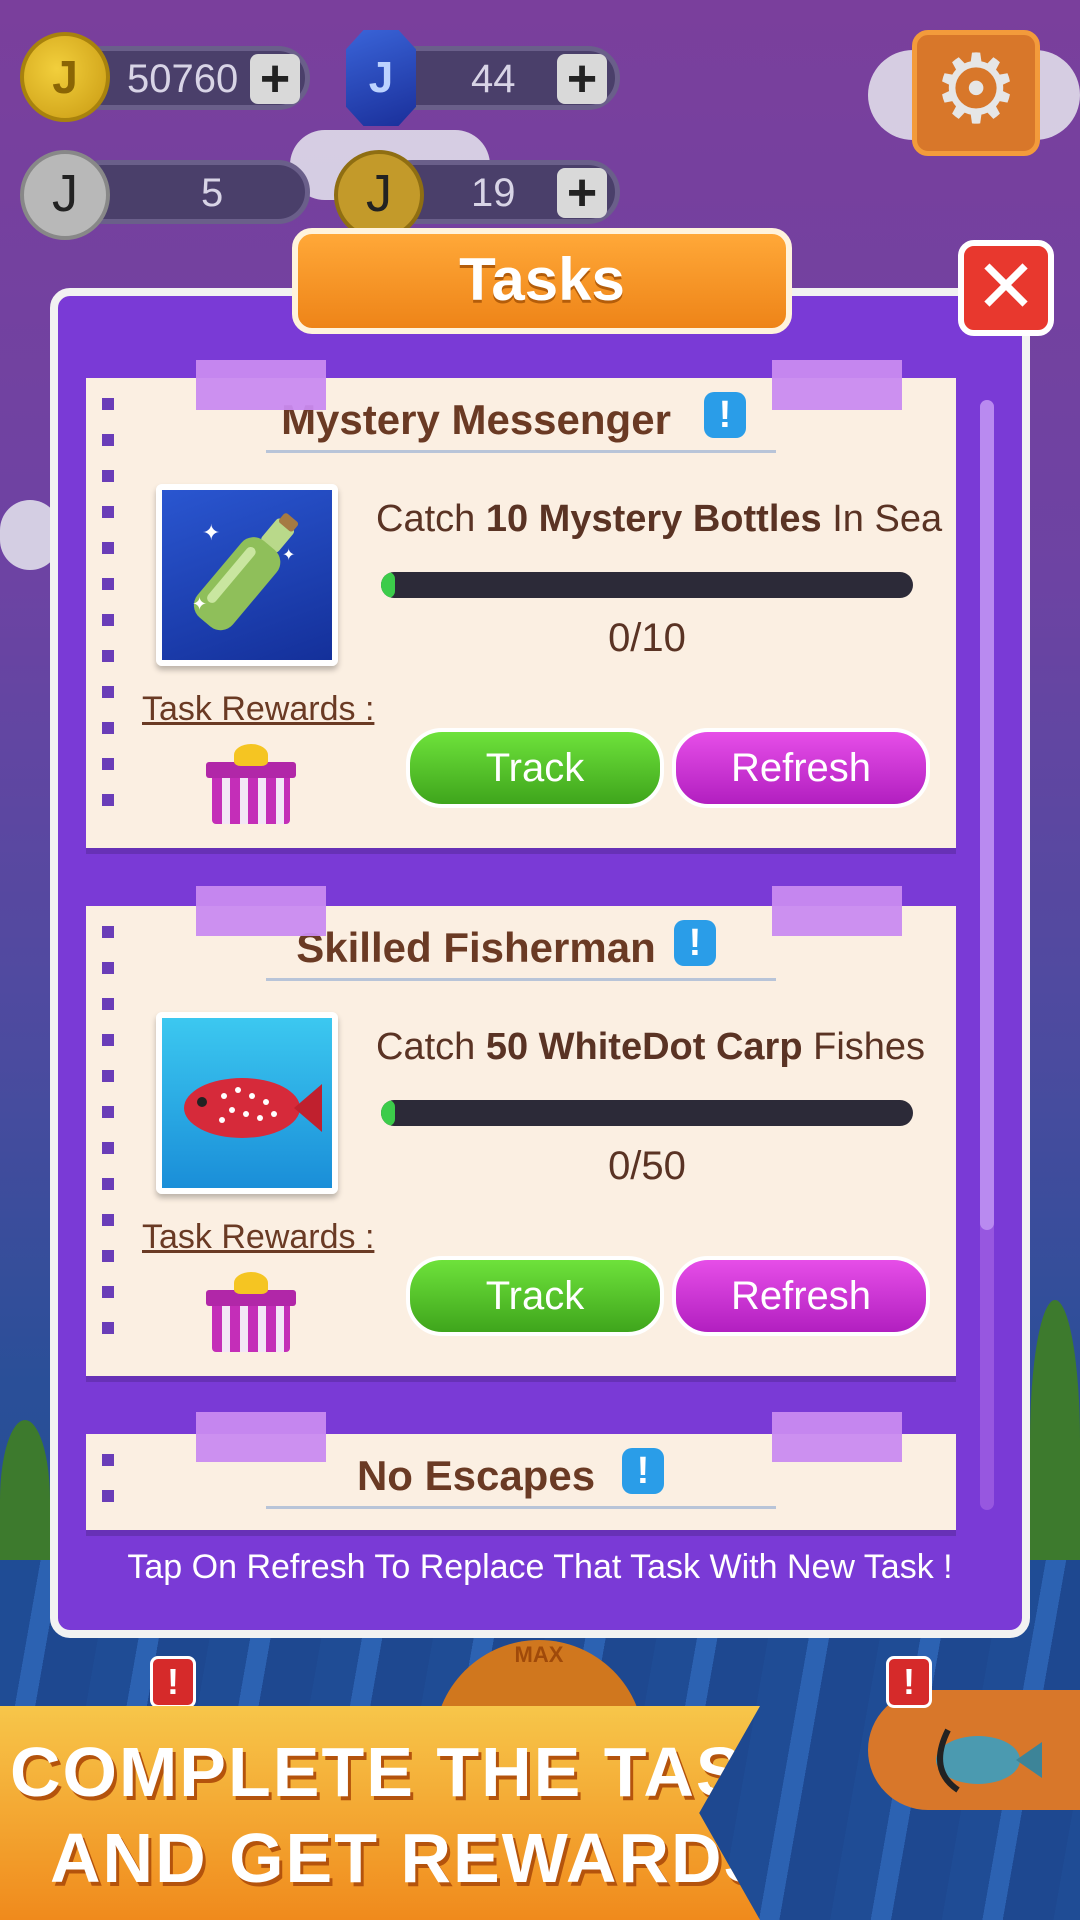 The width and height of the screenshot is (1080, 1920). What do you see at coordinates (275, 79) in the screenshot?
I see `add-coins-button: +` at bounding box center [275, 79].